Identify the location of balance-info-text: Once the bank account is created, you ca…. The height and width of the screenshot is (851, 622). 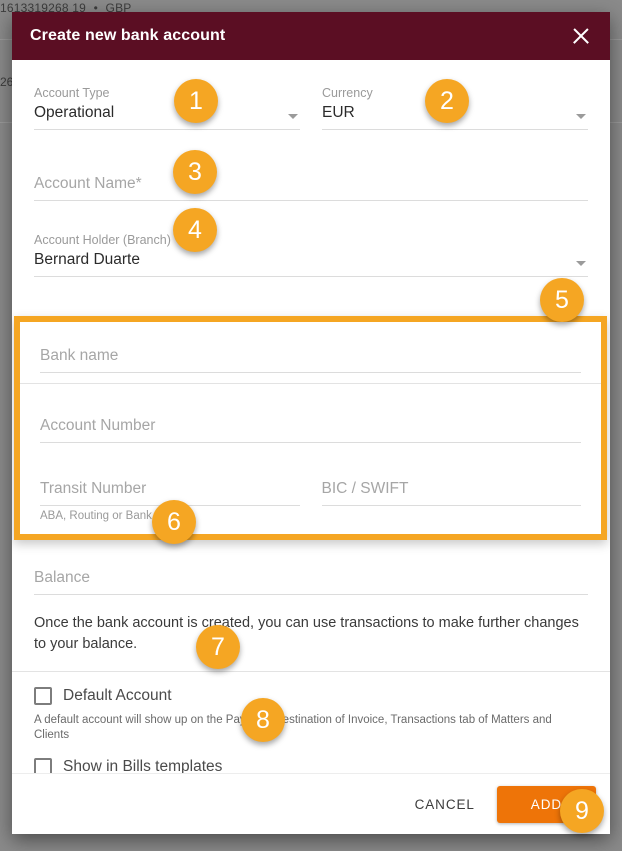
(306, 633).